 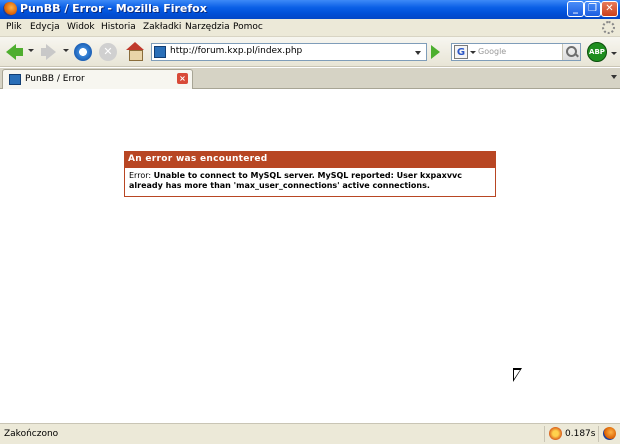 What do you see at coordinates (435, 52) in the screenshot?
I see `go-button` at bounding box center [435, 52].